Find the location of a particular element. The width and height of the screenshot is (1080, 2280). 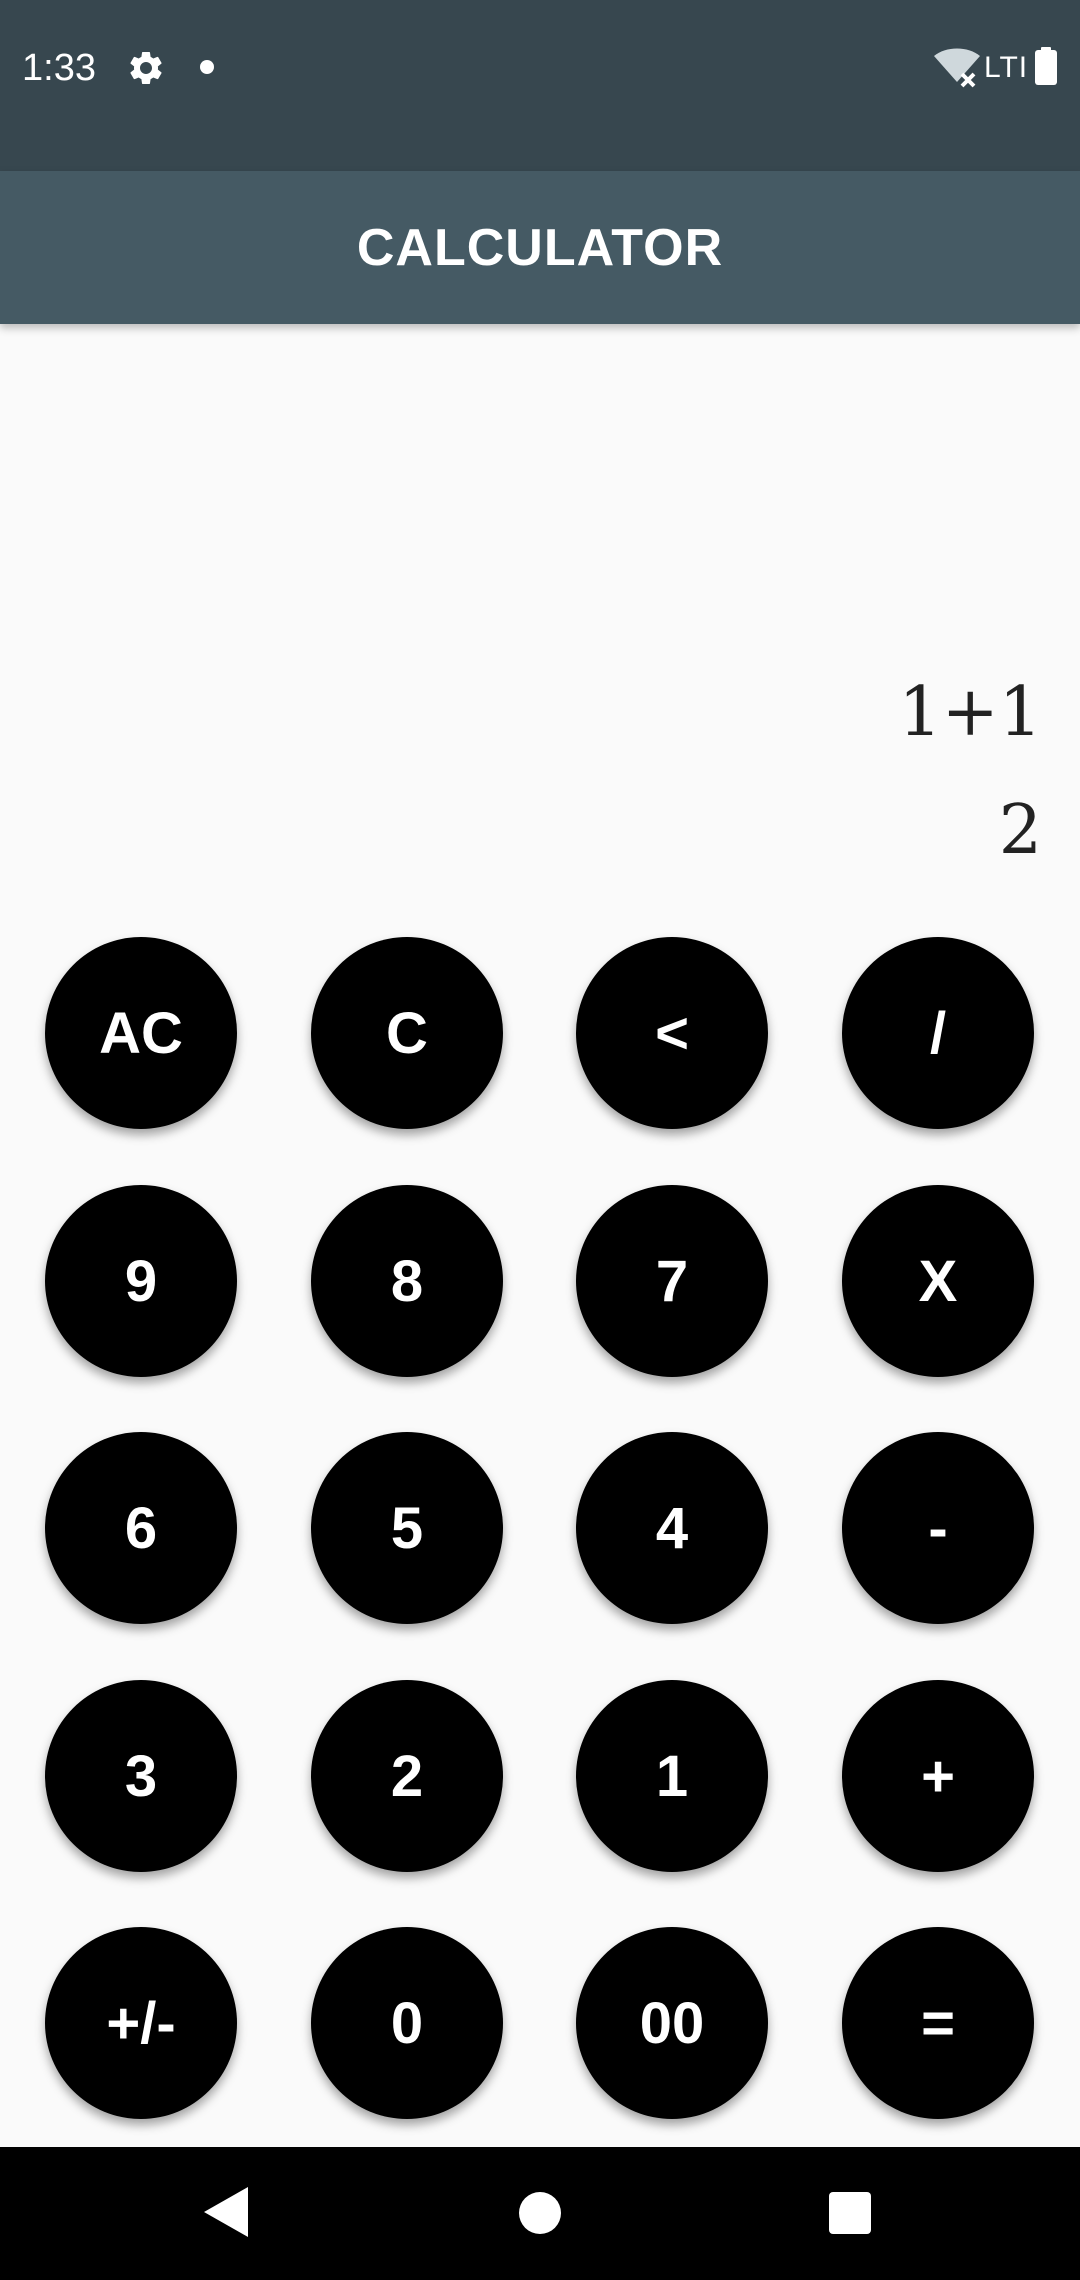

gear-icon is located at coordinates (146, 67).